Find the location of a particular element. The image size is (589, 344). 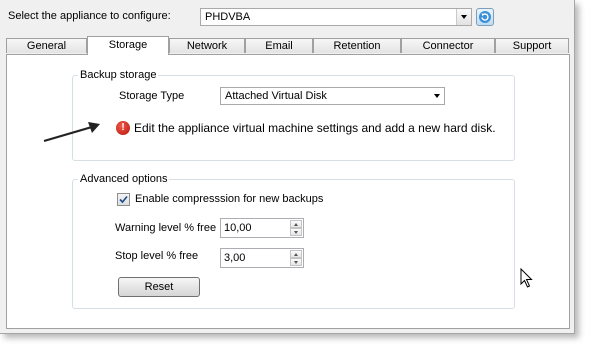

tab-connector: Connector is located at coordinates (448, 45).